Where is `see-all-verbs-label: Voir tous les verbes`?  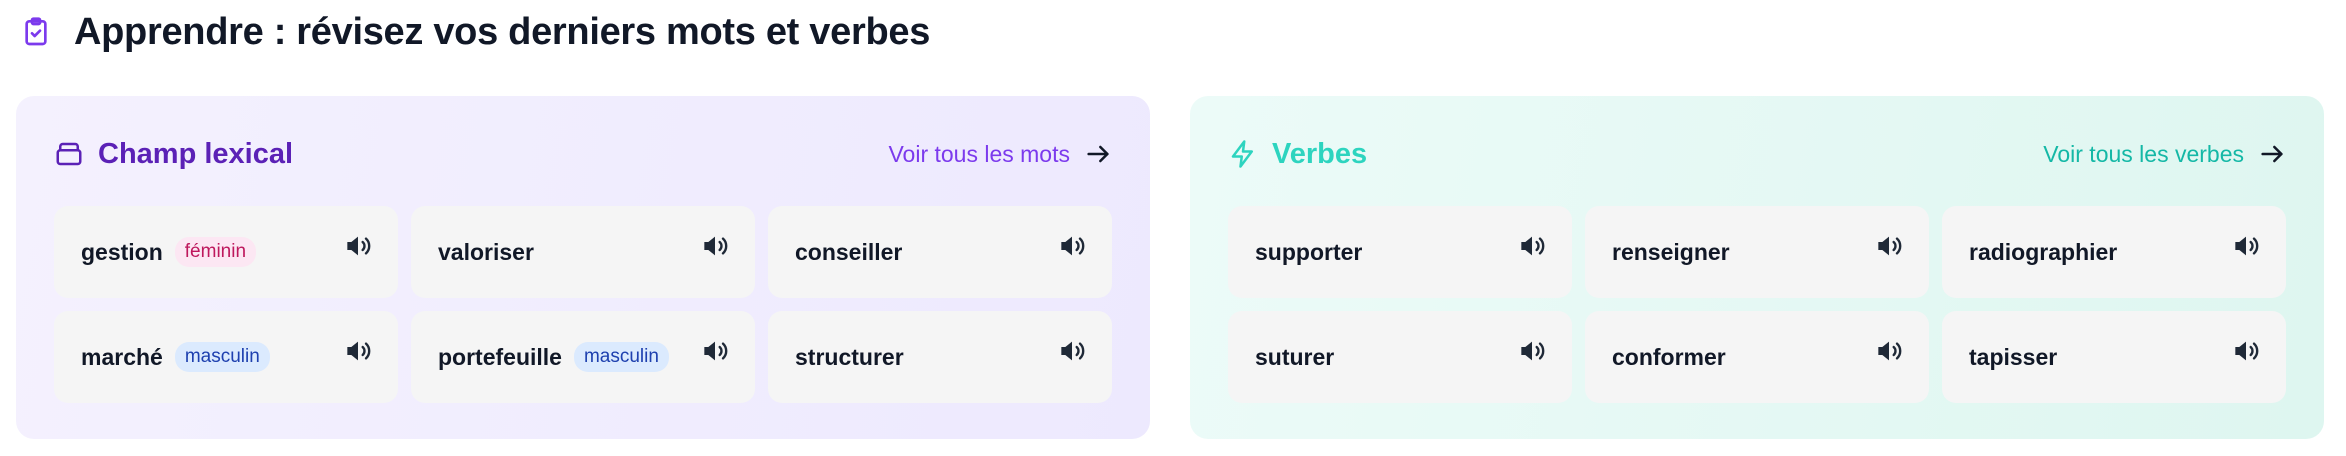
see-all-verbs-label: Voir tous les verbes is located at coordinates (2143, 153).